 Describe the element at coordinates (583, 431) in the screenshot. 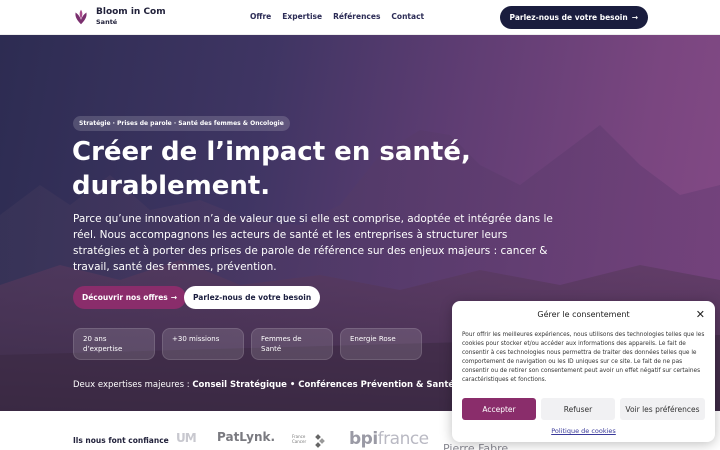

I see `cookie-policy-link: Politique de cookies` at that location.